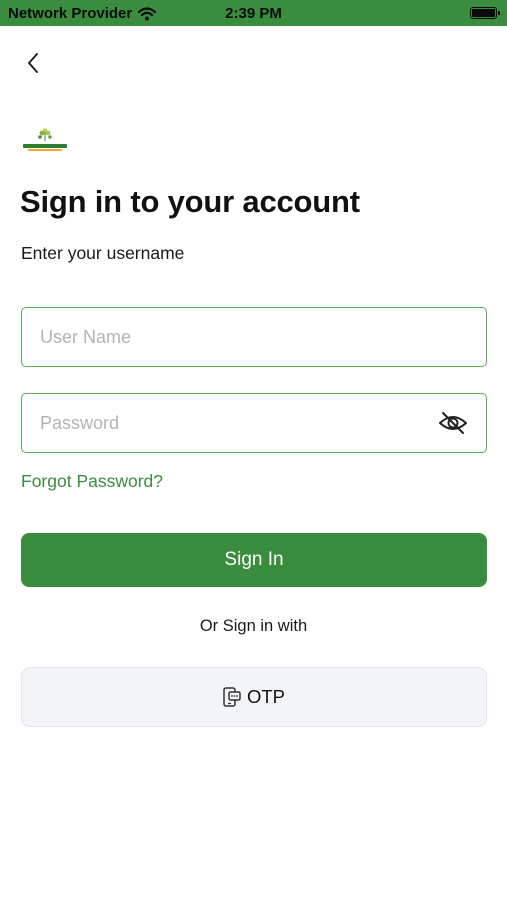 The height and width of the screenshot is (900, 507). I want to click on chevron-left-icon, so click(33, 63).